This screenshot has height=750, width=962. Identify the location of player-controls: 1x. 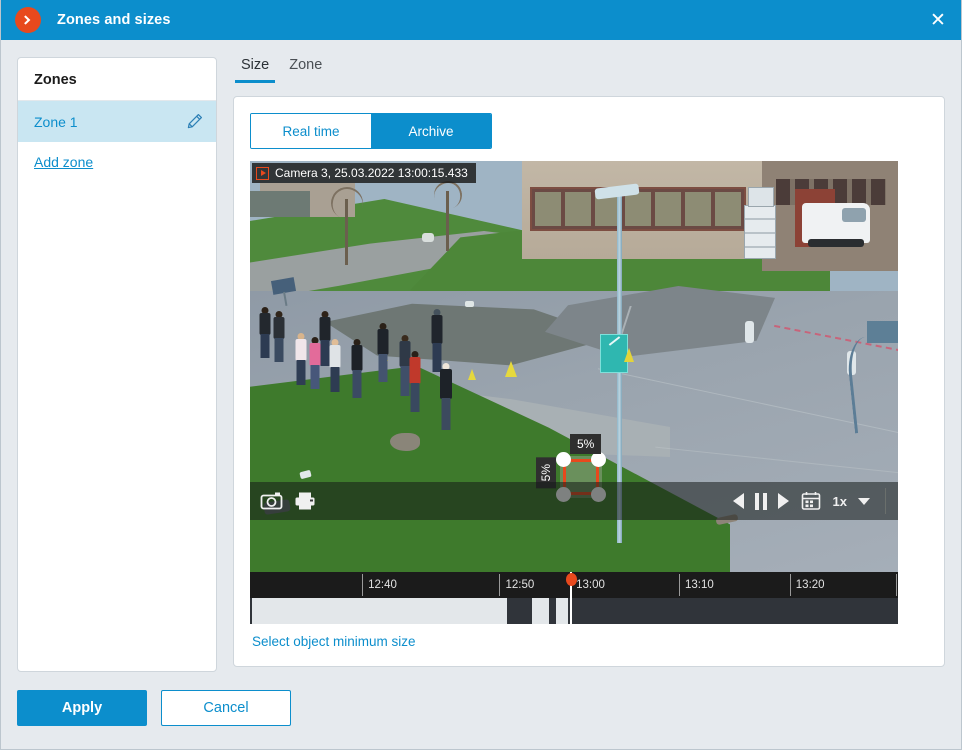
(574, 501).